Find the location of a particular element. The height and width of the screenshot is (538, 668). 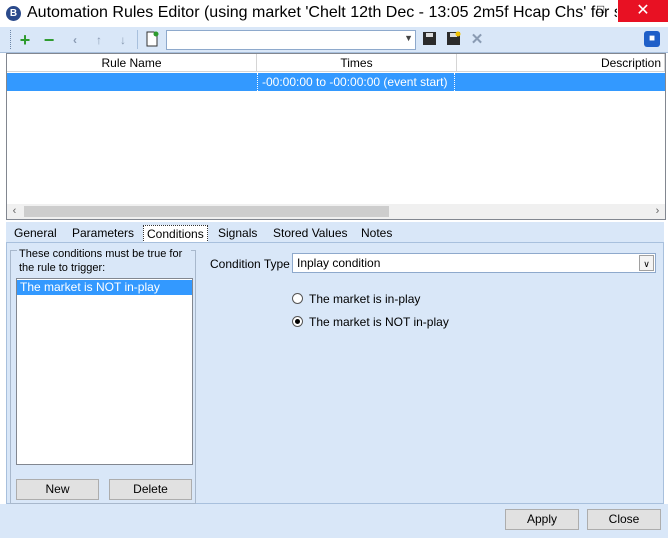

radio-not-in-play-label: The market is NOT in-play is located at coordinates (379, 322).